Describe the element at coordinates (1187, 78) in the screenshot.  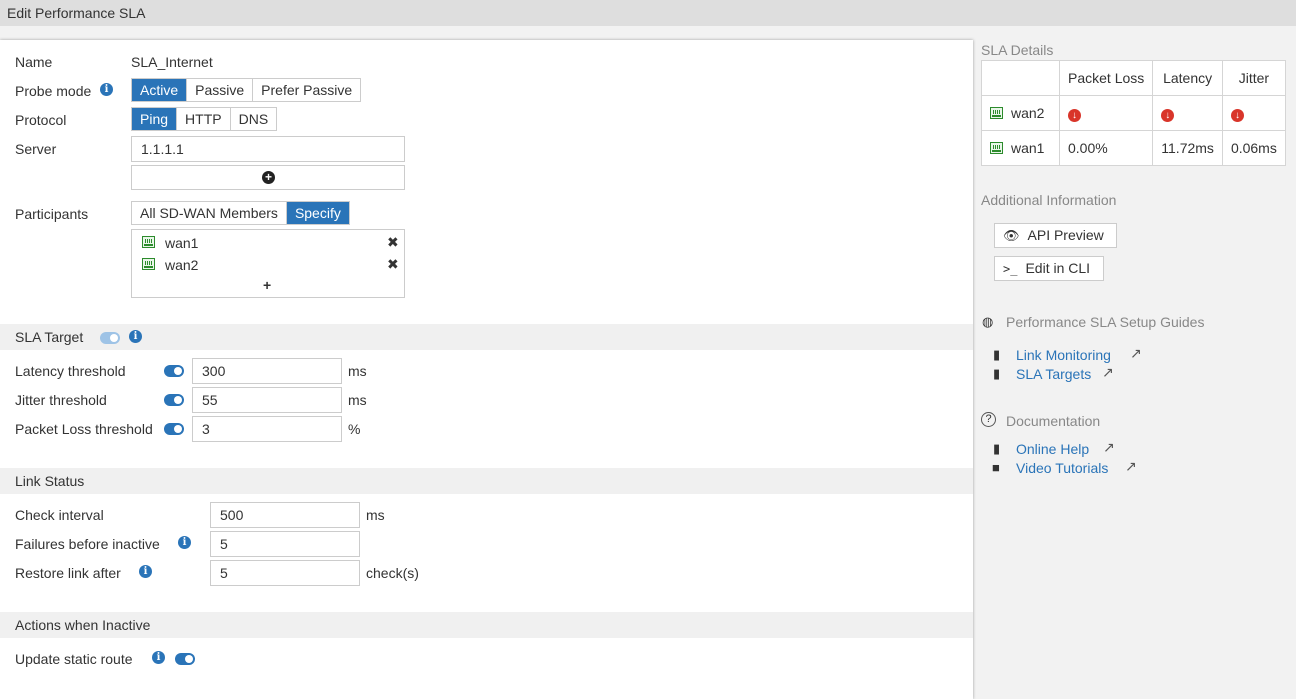
I see `table-header: Latency` at that location.